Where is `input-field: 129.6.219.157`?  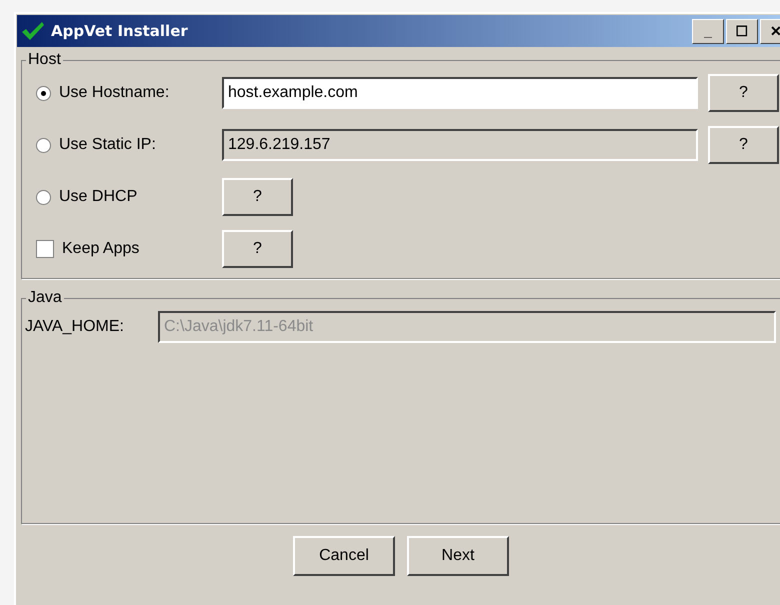 input-field: 129.6.219.157 is located at coordinates (460, 145).